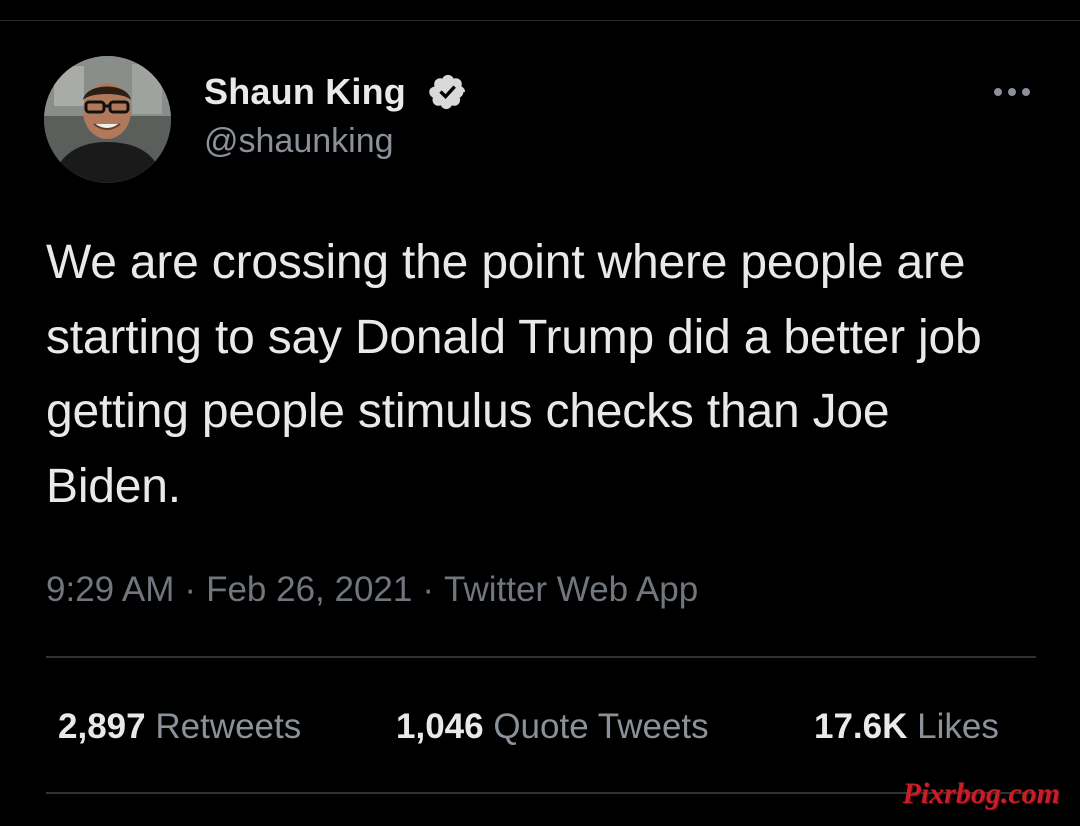 The height and width of the screenshot is (826, 1080). What do you see at coordinates (541, 657) in the screenshot?
I see `stats-top-divider` at bounding box center [541, 657].